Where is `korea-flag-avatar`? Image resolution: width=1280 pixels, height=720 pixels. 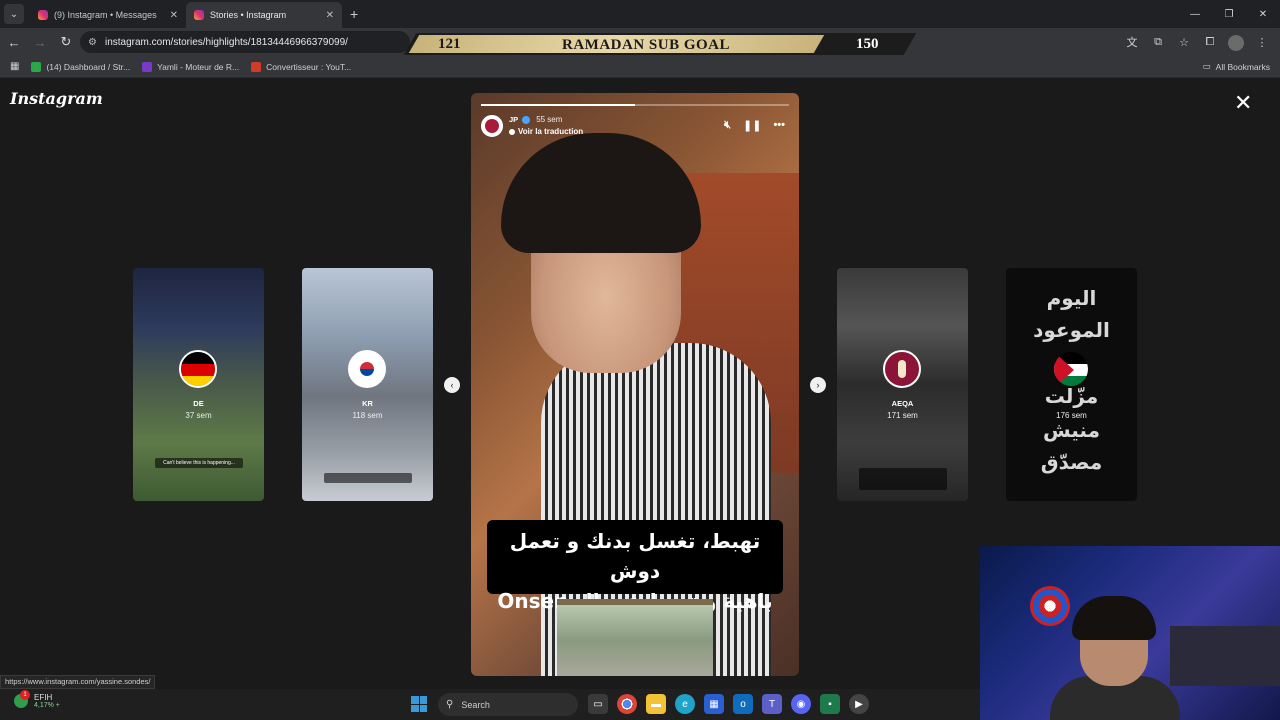 korea-flag-avatar is located at coordinates (367, 369).